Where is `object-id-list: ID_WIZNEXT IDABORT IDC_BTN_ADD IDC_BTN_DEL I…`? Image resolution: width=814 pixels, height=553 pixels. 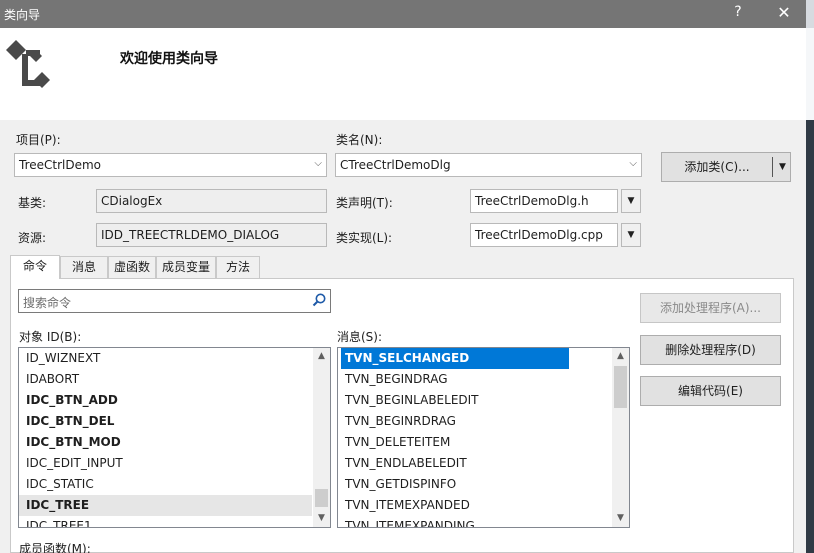 object-id-list: ID_WIZNEXT IDABORT IDC_BTN_ADD IDC_BTN_DEL I… is located at coordinates (174, 437).